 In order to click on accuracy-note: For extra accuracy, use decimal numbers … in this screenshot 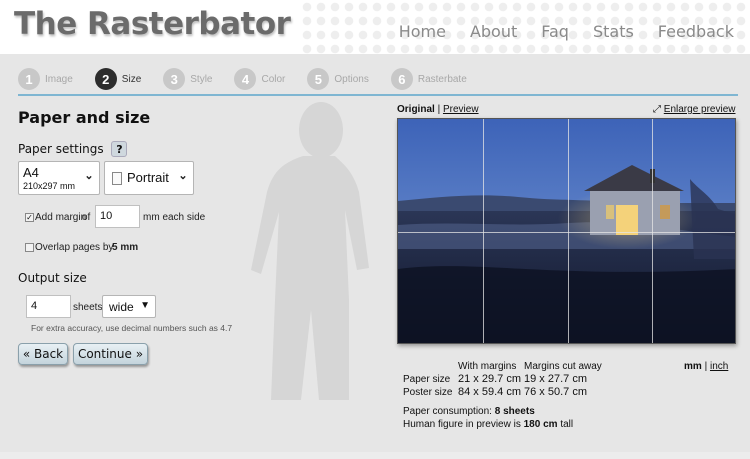, I will do `click(132, 328)`.